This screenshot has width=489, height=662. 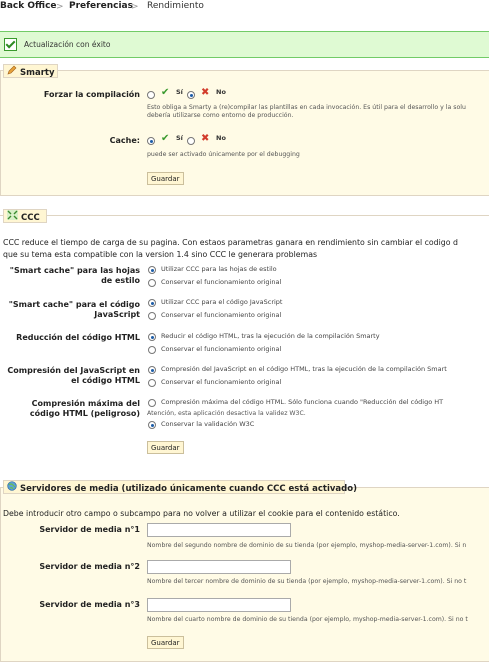 I want to click on media-server-2-label: Servidor de media n°2, so click(x=89, y=566).